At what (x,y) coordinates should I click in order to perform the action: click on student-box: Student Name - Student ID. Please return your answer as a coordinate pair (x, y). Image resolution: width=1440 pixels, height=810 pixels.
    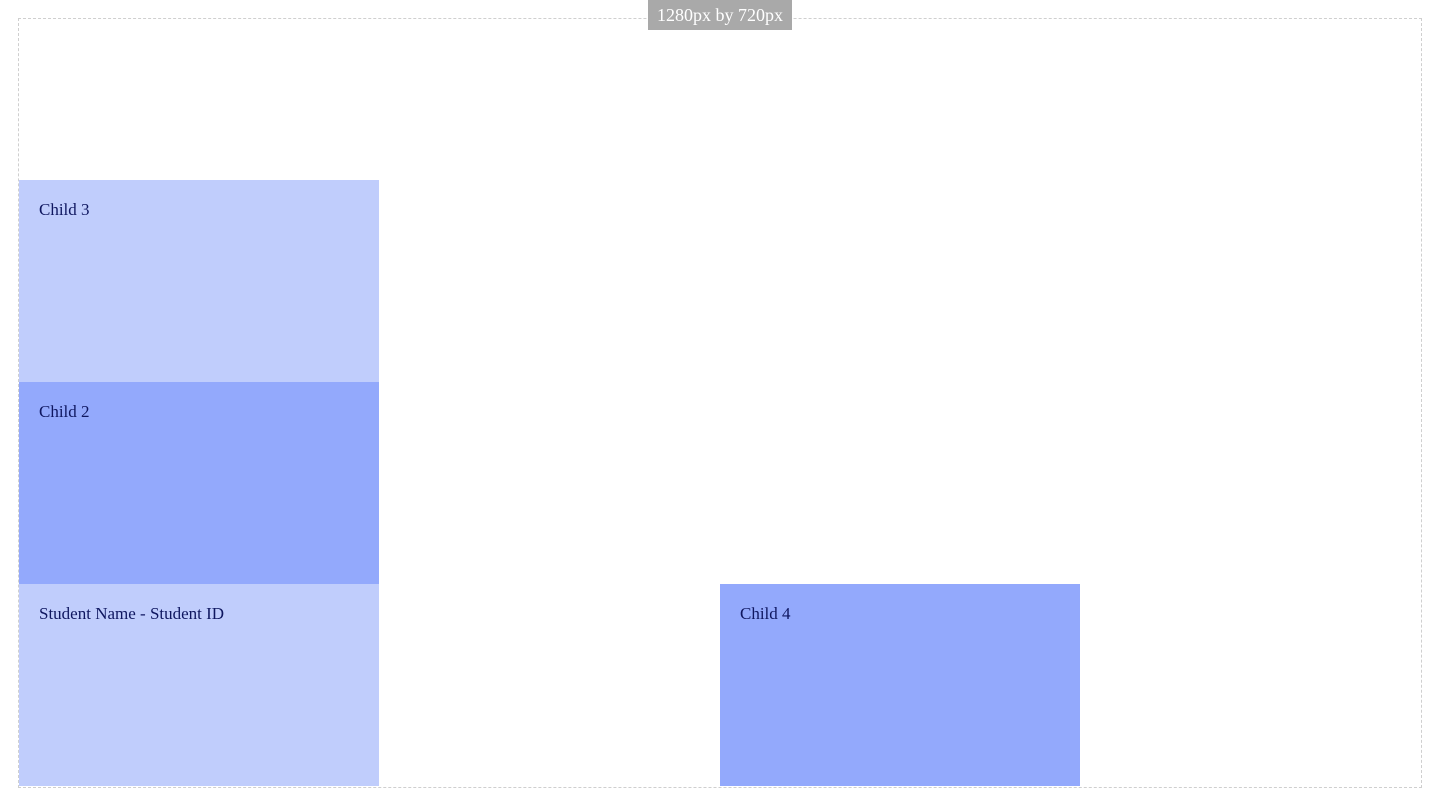
    Looking at the image, I should click on (199, 685).